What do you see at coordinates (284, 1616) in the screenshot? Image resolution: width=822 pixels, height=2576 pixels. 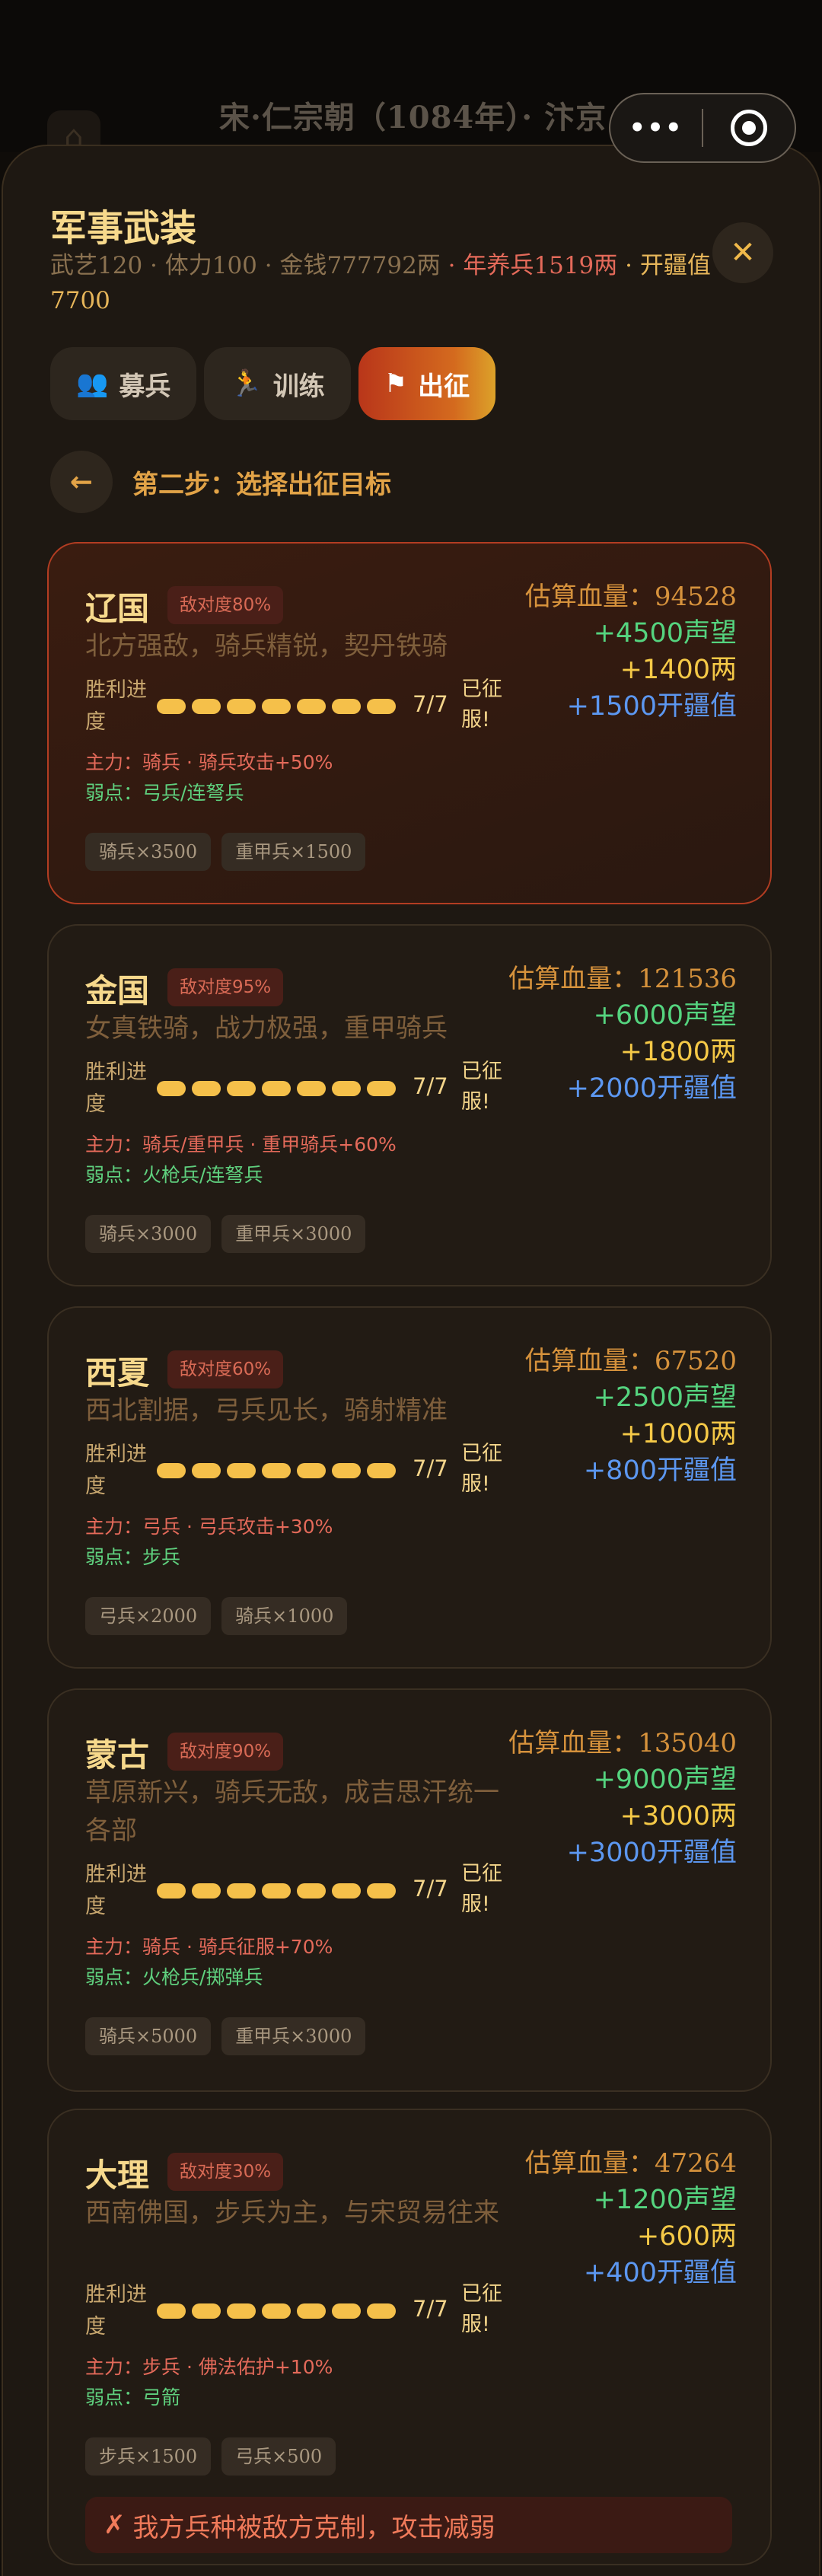 I see `troop-chip: 骑兵×1000` at bounding box center [284, 1616].